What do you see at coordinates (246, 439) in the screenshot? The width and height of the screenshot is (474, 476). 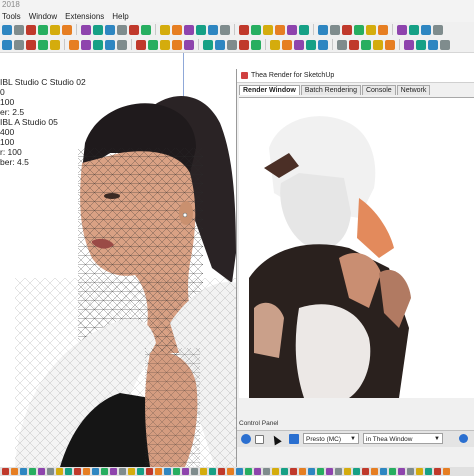 I see `play-button` at bounding box center [246, 439].